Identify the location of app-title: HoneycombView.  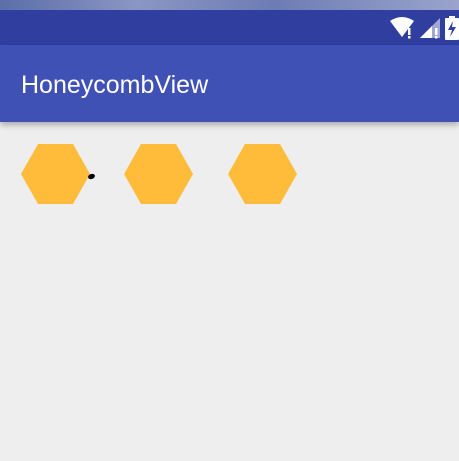
(115, 85).